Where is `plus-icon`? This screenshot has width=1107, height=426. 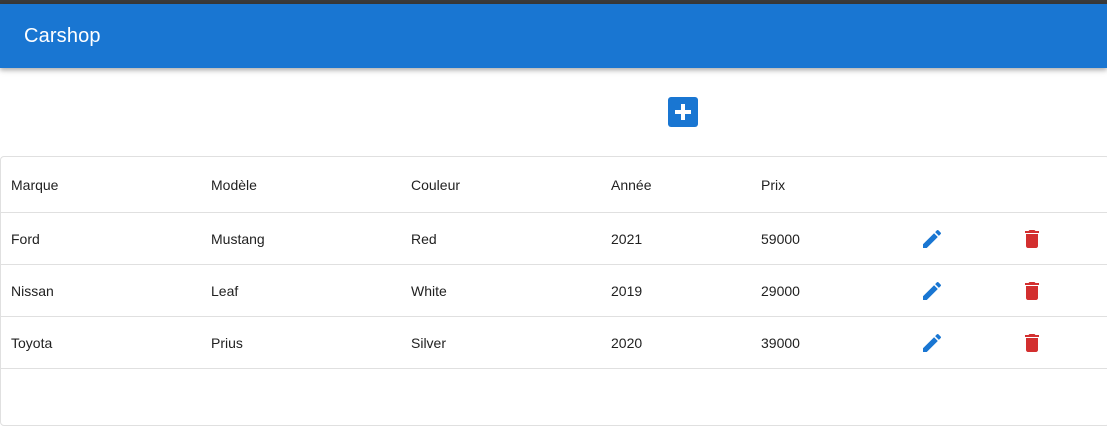
plus-icon is located at coordinates (683, 112).